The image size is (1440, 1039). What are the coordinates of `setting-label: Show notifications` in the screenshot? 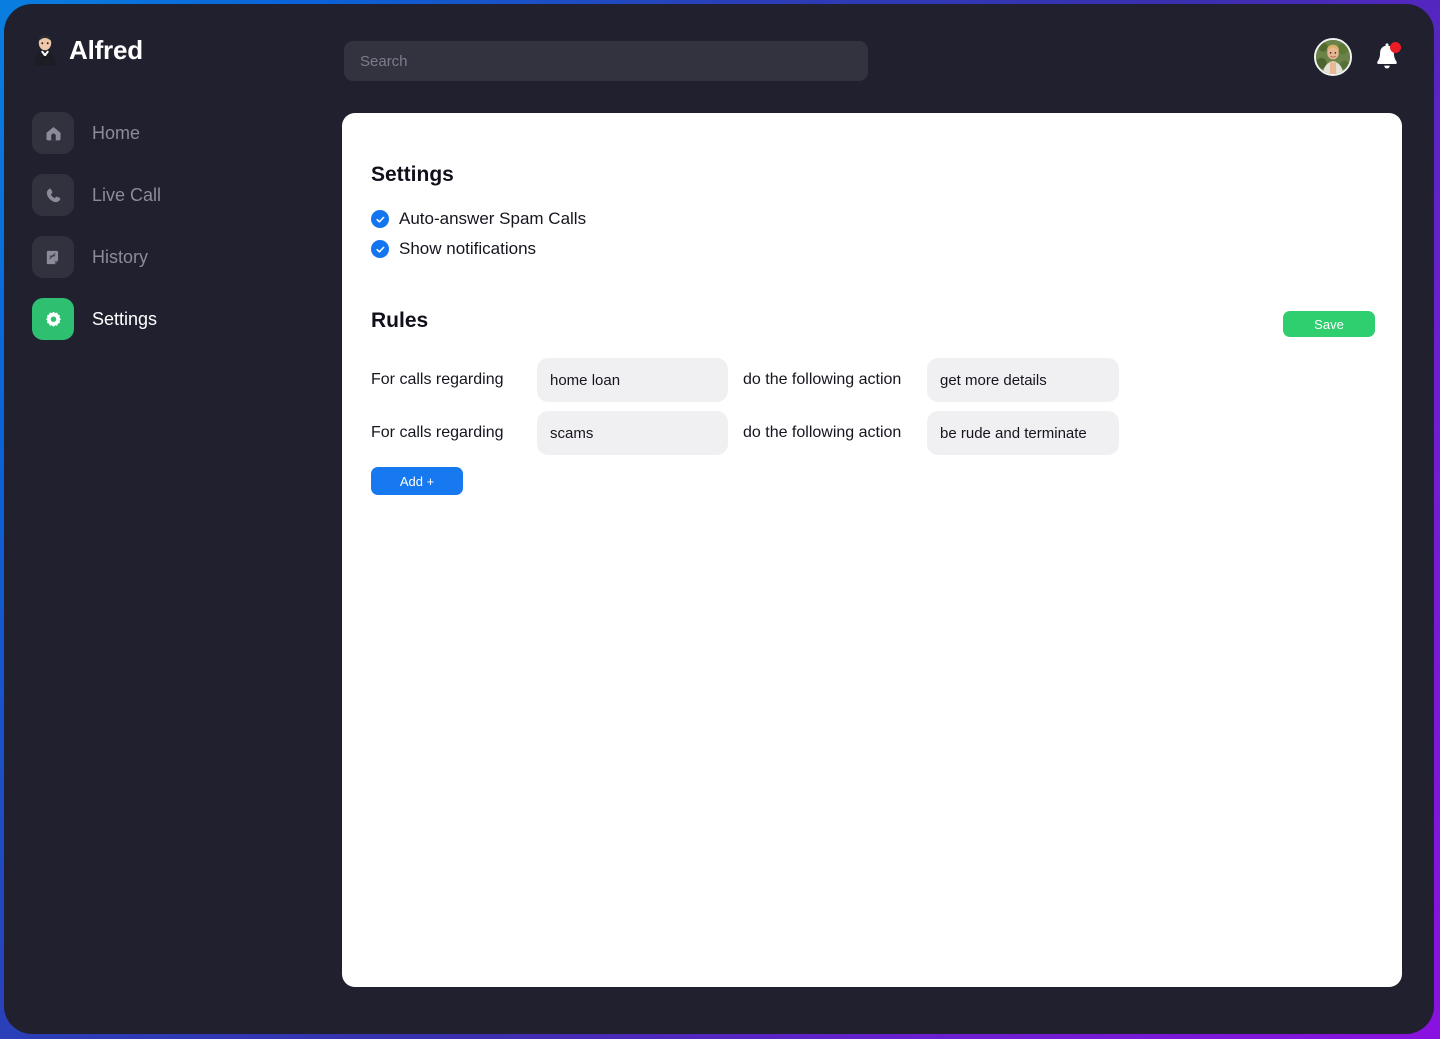 It's located at (468, 248).